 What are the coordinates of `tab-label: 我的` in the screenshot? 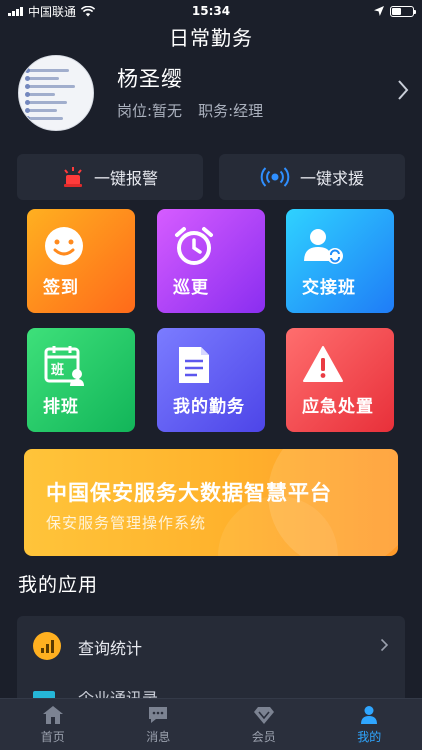 It's located at (369, 736).